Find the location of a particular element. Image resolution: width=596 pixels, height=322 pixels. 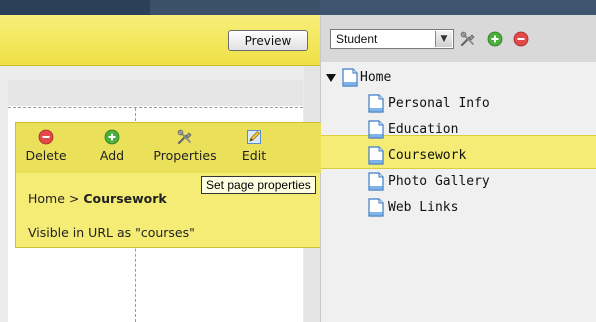

tree-item-web-links: Web Links is located at coordinates (478, 208).